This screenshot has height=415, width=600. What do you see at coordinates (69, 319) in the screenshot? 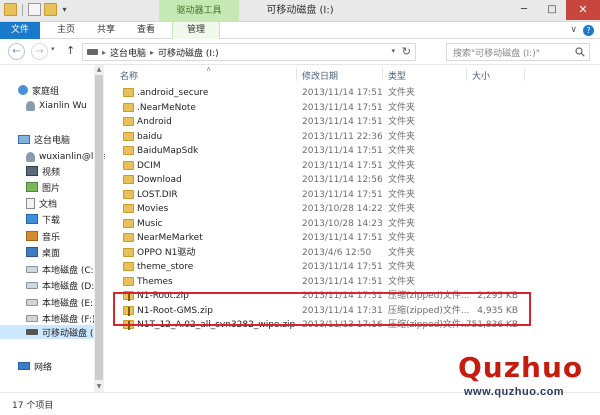
I see `nav-item-label: 本地磁盘 (F:)` at bounding box center [69, 319].